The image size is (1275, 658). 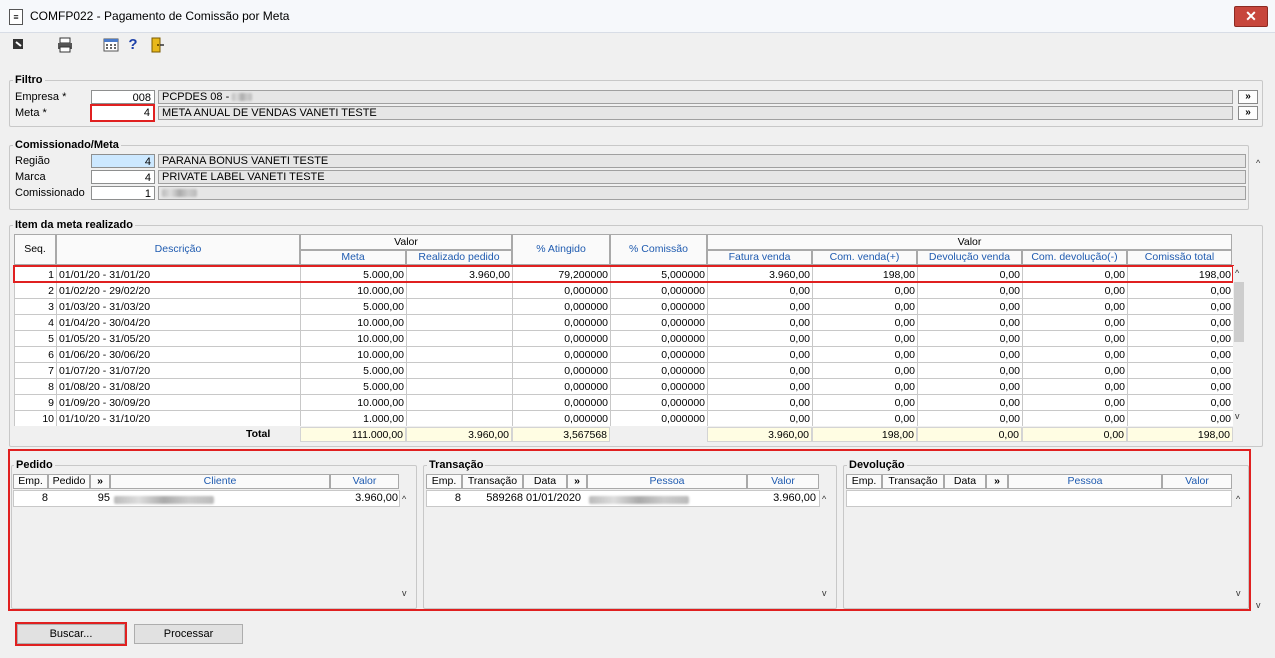 What do you see at coordinates (206, 498) in the screenshot?
I see `pedido-row: 8 95 3.960,00` at bounding box center [206, 498].